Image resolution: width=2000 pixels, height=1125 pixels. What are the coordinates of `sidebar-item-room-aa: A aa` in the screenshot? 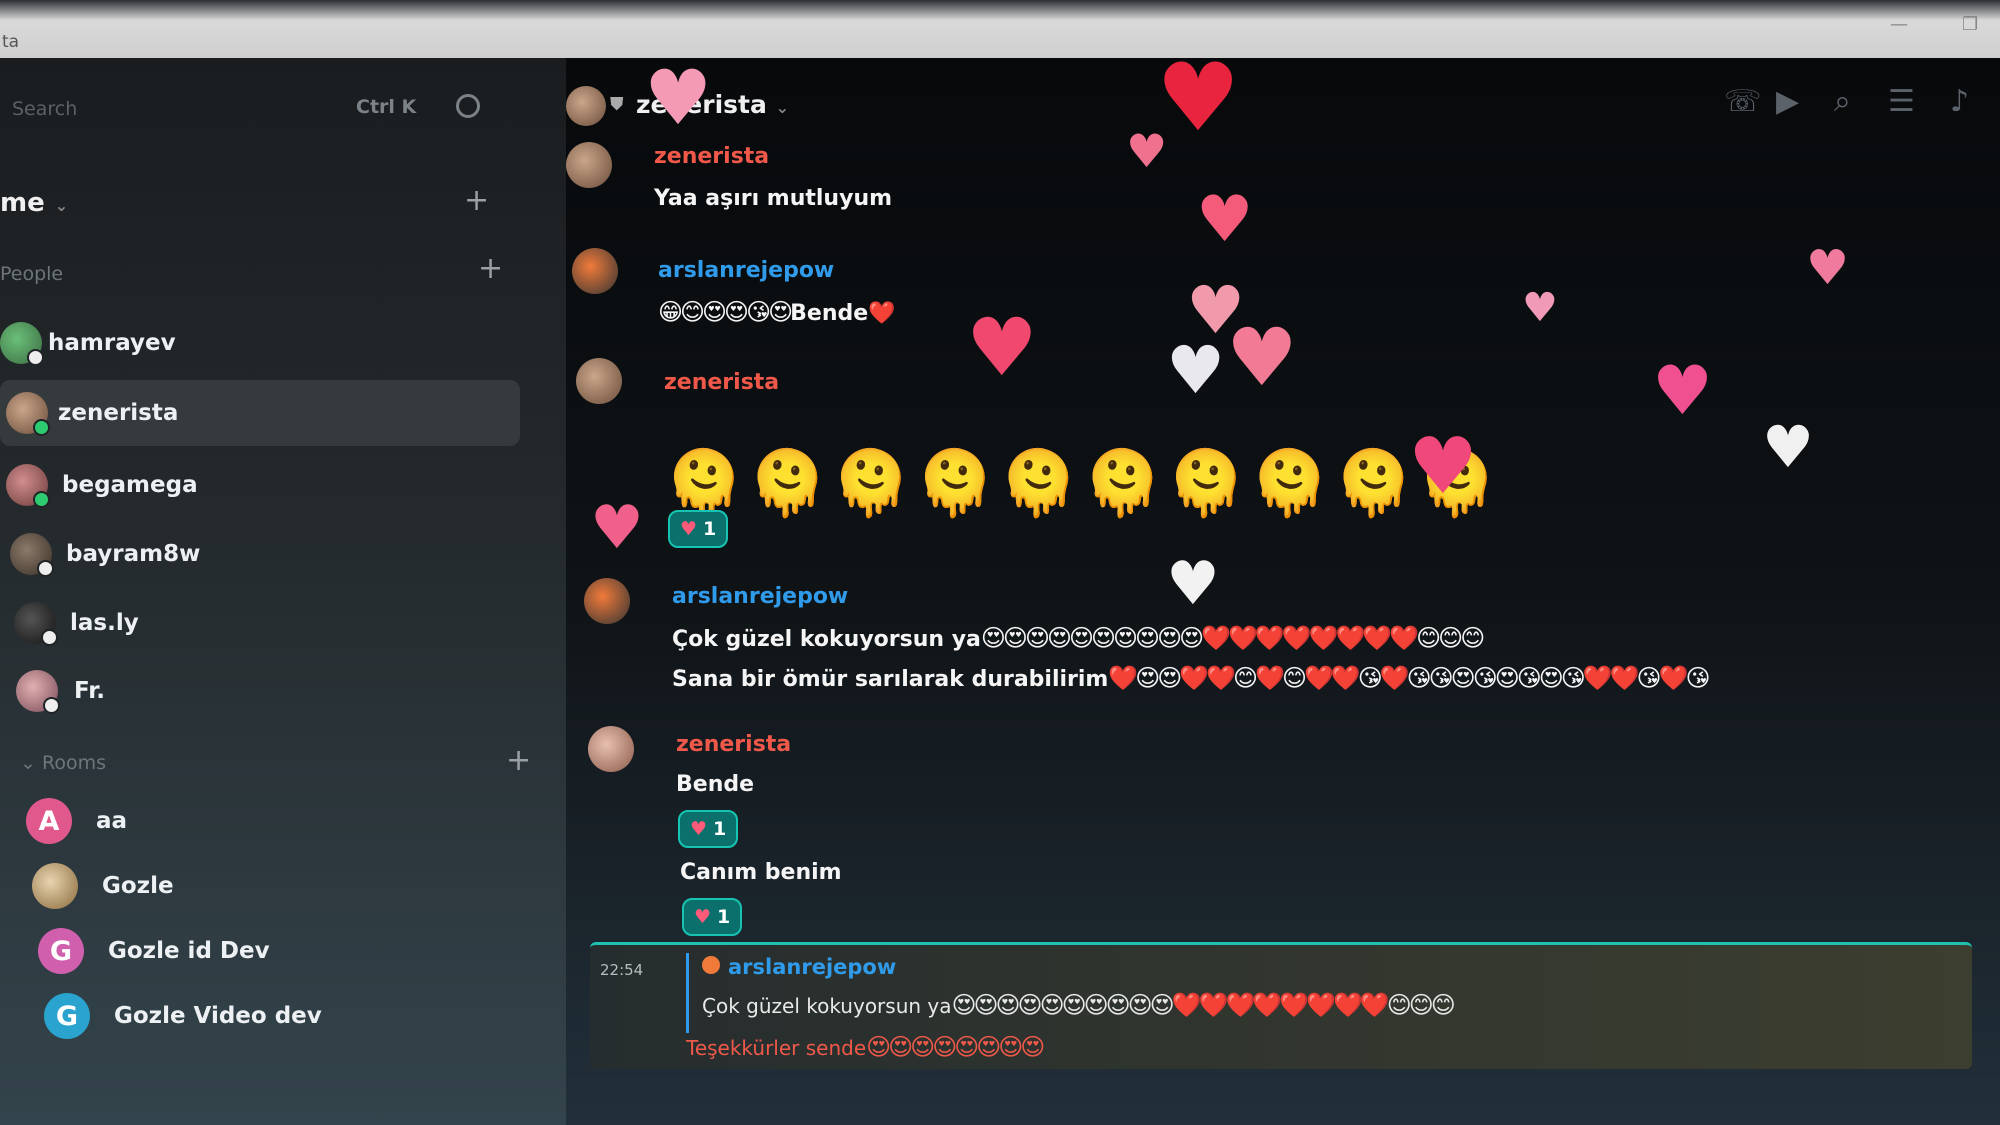 It's located at (286, 821).